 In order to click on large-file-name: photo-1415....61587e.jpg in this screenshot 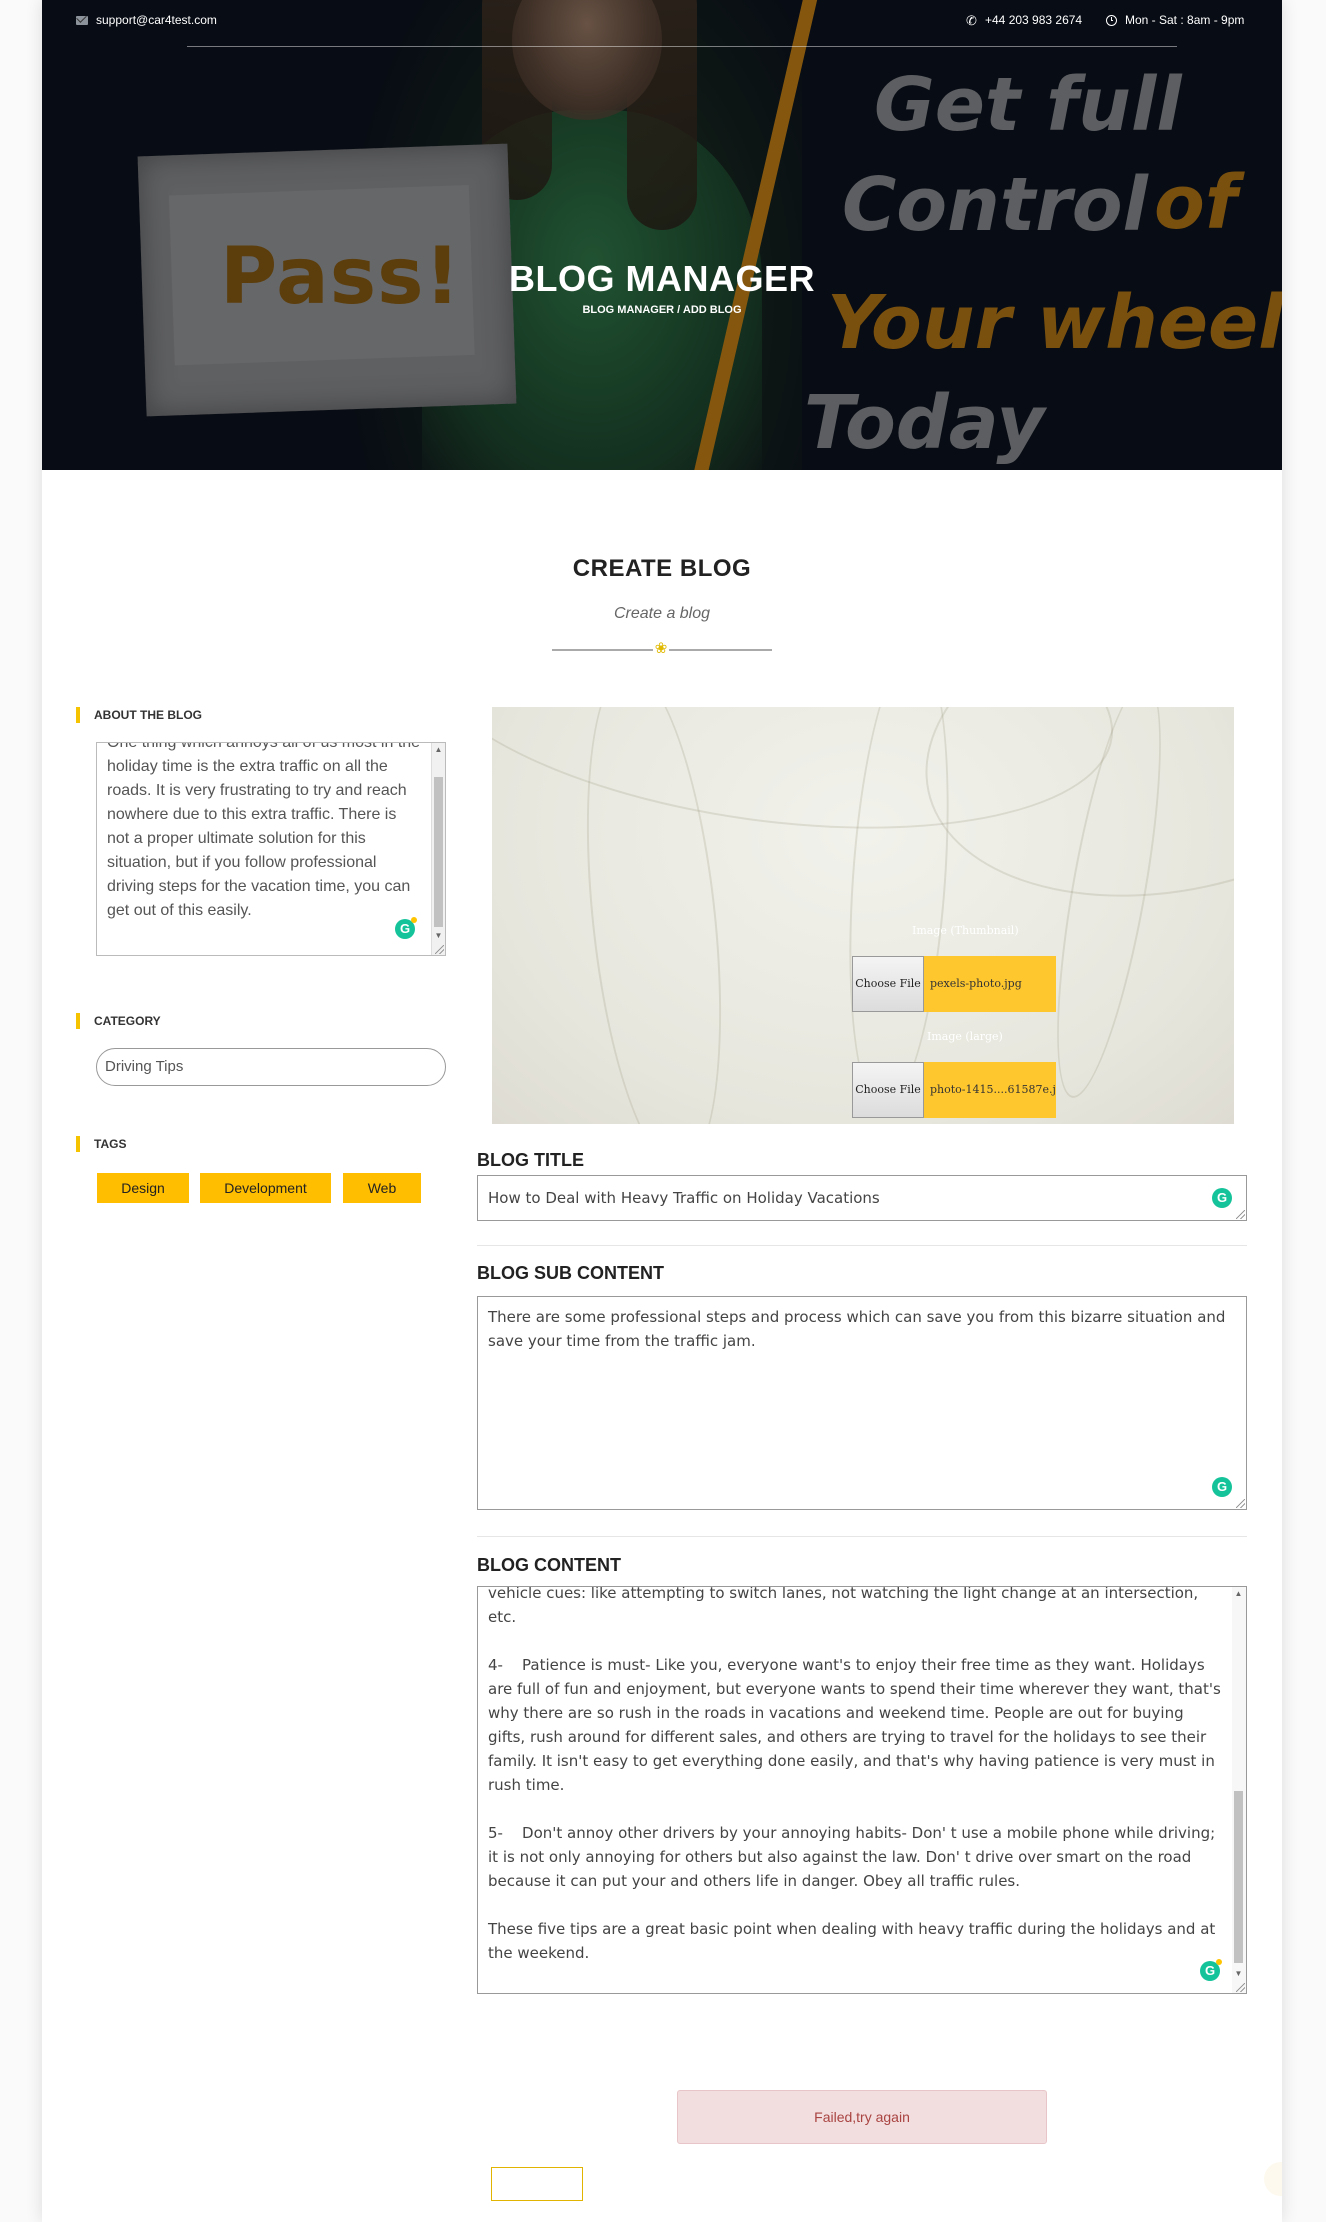, I will do `click(990, 1090)`.